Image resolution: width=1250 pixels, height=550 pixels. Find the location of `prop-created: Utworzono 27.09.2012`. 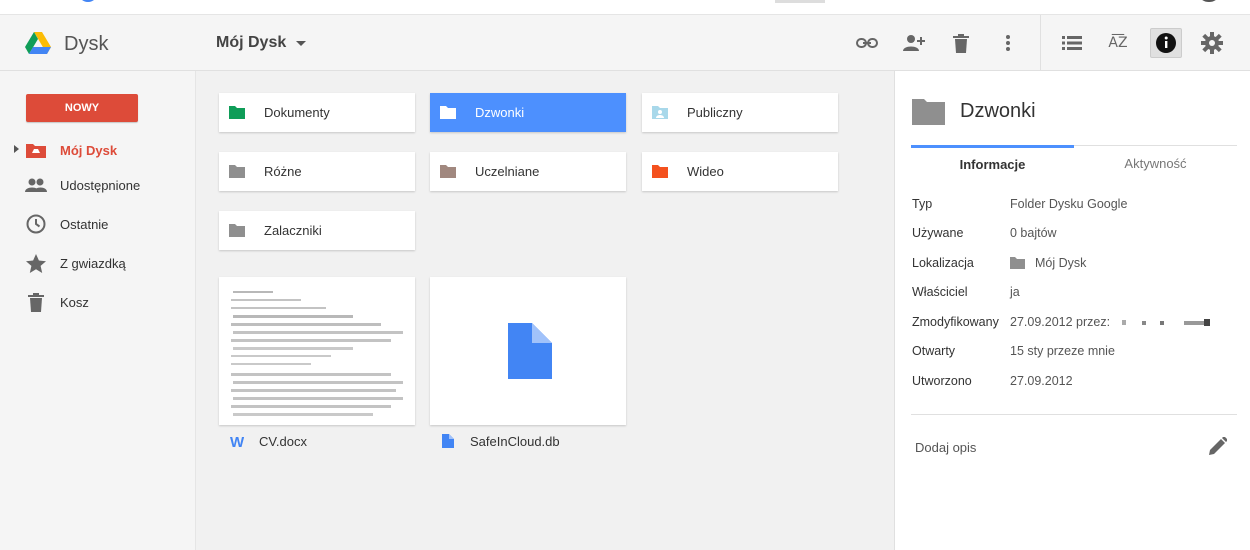

prop-created: Utworzono 27.09.2012 is located at coordinates (1072, 384).